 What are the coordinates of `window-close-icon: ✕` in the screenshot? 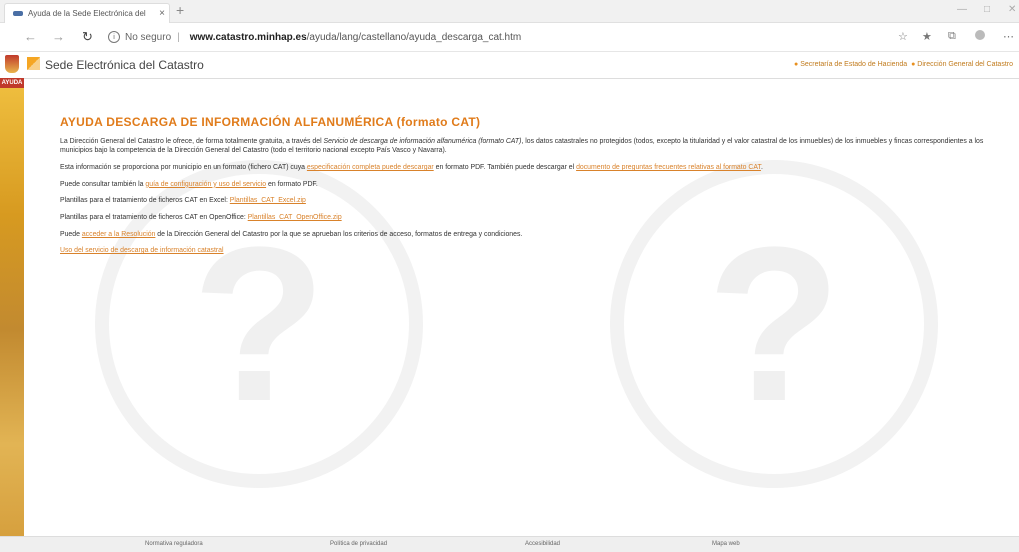 It's located at (1012, 9).